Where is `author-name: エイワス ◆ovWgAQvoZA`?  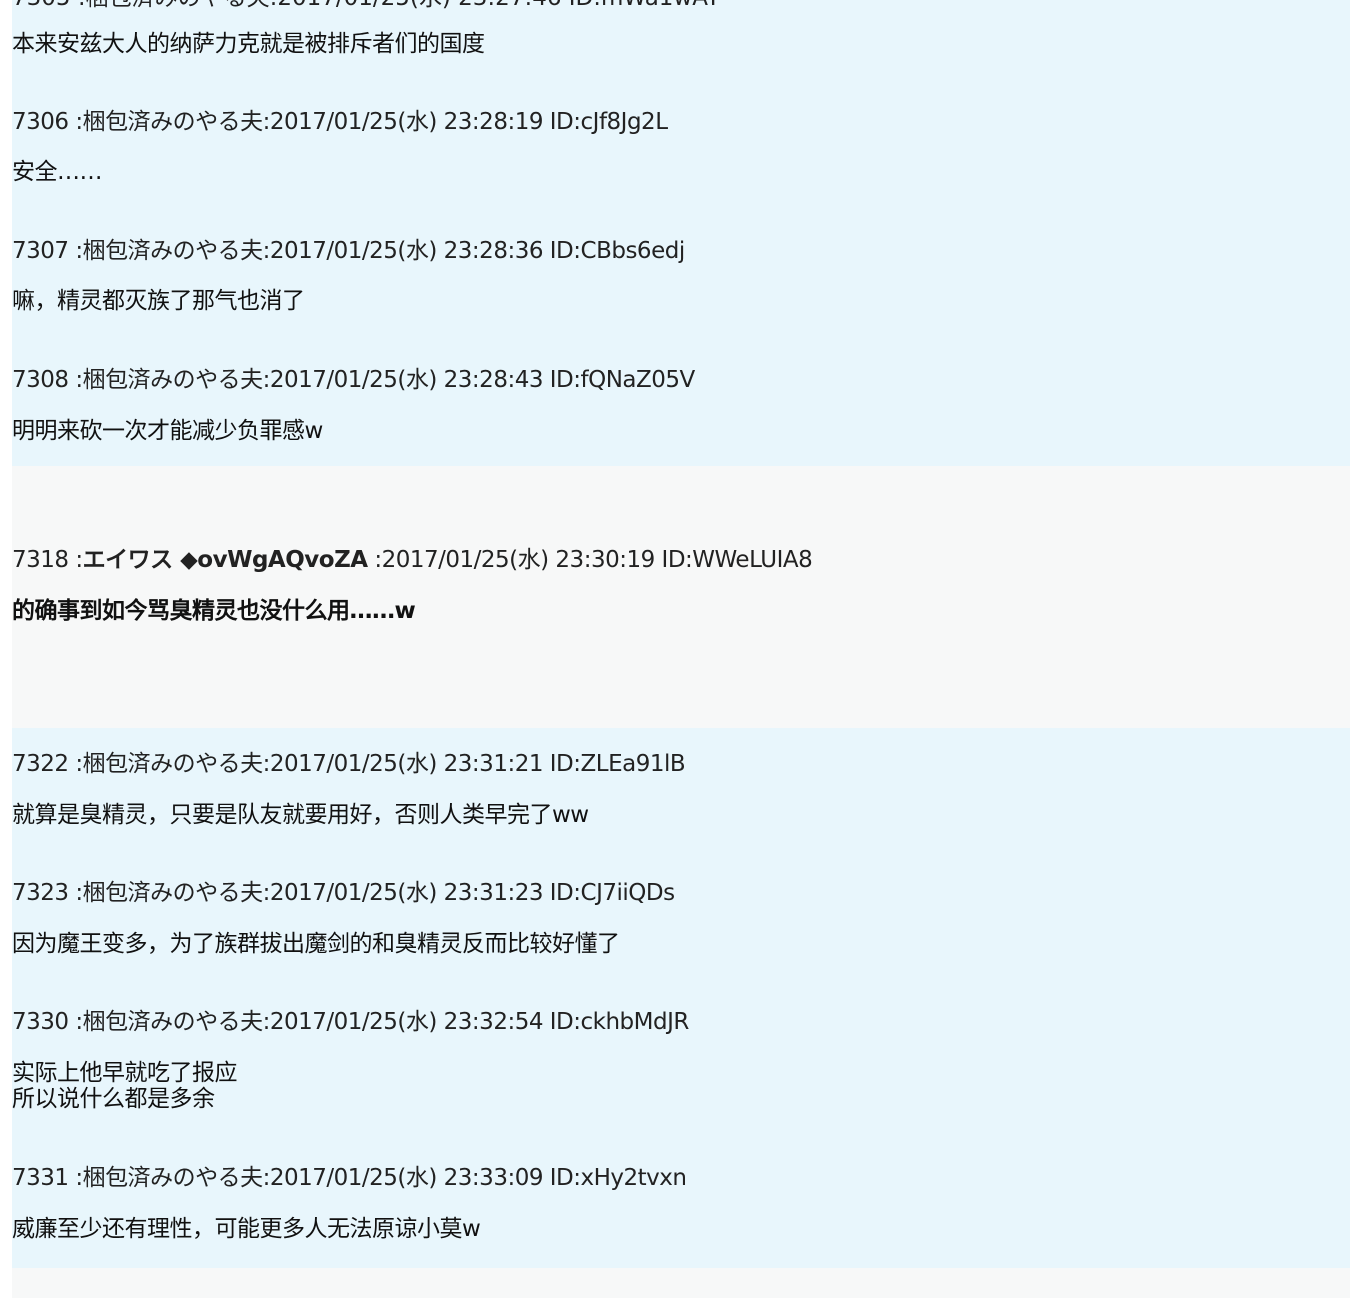
author-name: エイワス ◆ovWgAQvoZA is located at coordinates (225, 560).